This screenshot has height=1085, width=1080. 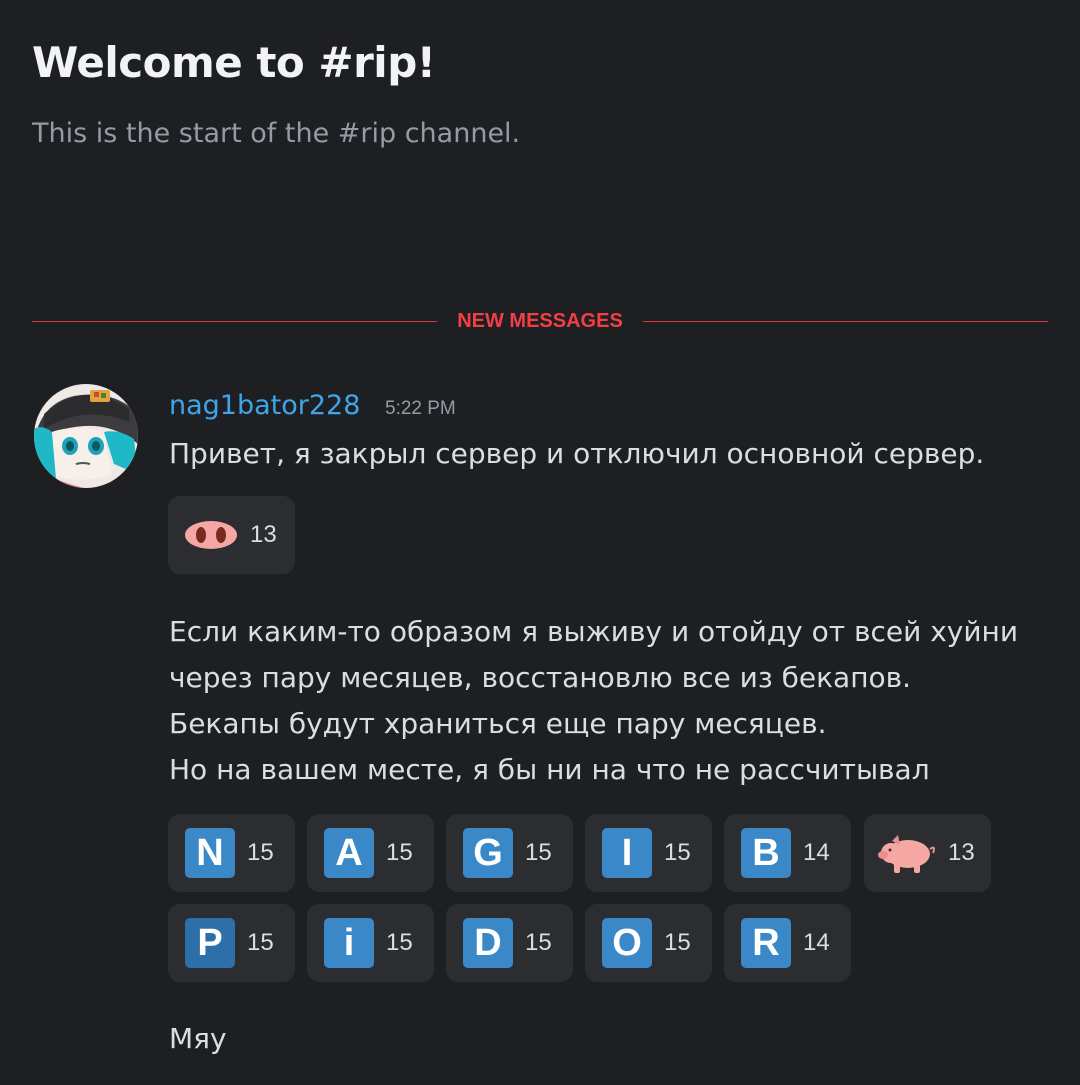 What do you see at coordinates (766, 943) in the screenshot?
I see `letter-r-icon: R` at bounding box center [766, 943].